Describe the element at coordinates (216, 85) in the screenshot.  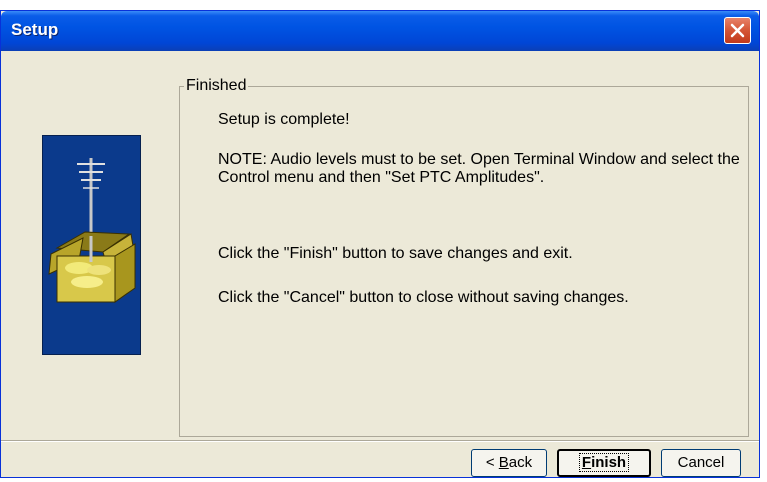
I see `group-legend: Finished` at that location.